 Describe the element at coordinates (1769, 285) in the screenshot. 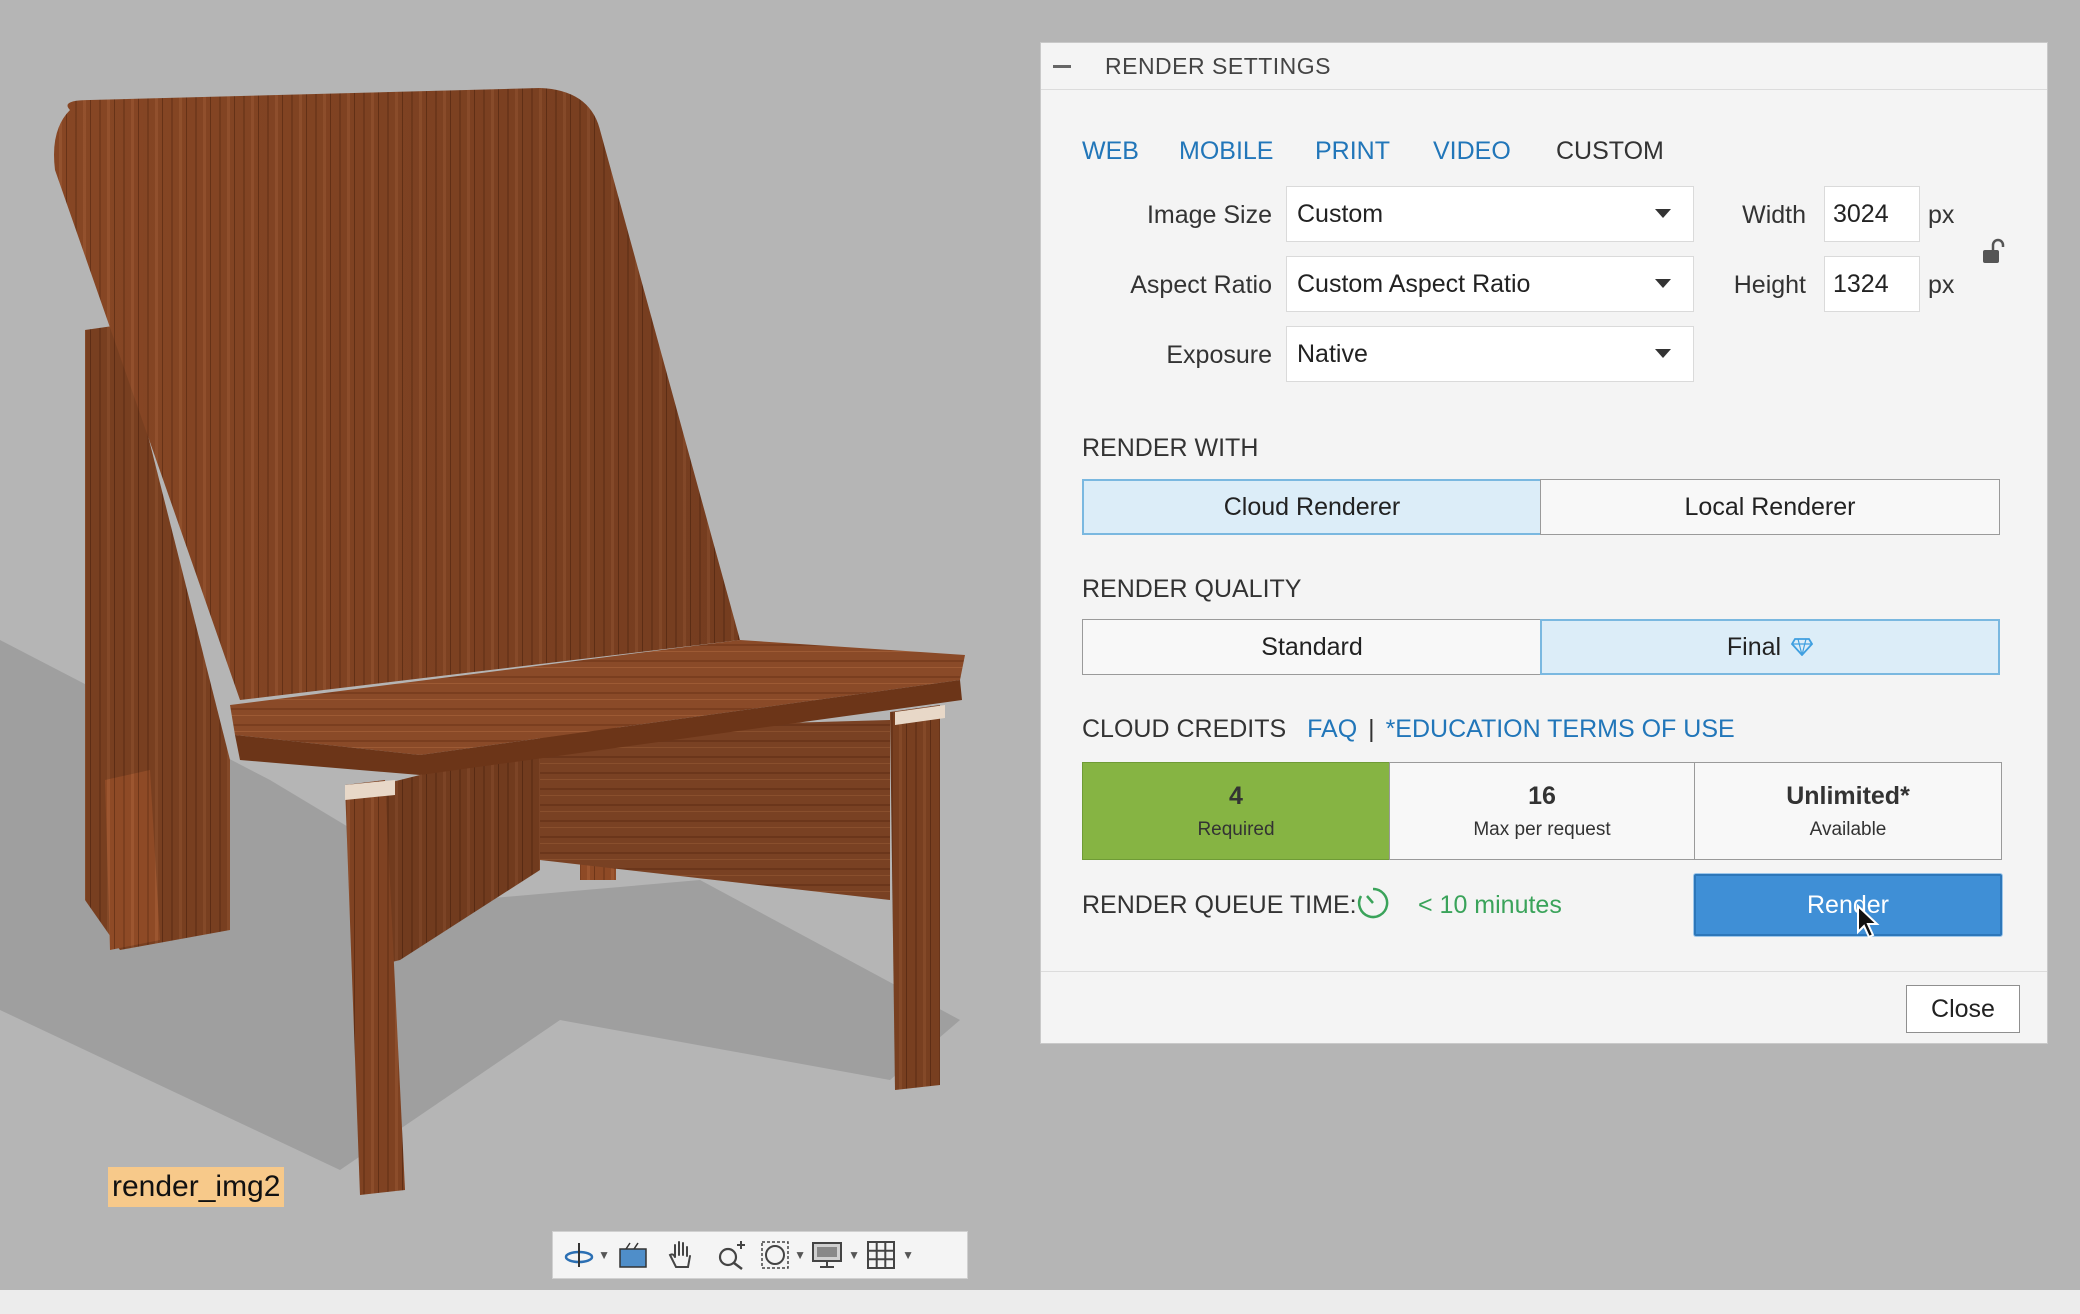

I see `height-label: Height` at that location.